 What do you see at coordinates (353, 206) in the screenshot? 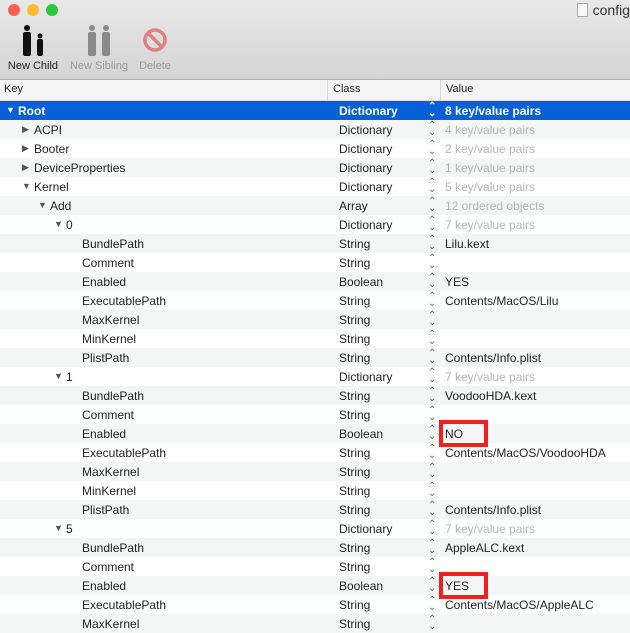
I see `row-class: Array` at bounding box center [353, 206].